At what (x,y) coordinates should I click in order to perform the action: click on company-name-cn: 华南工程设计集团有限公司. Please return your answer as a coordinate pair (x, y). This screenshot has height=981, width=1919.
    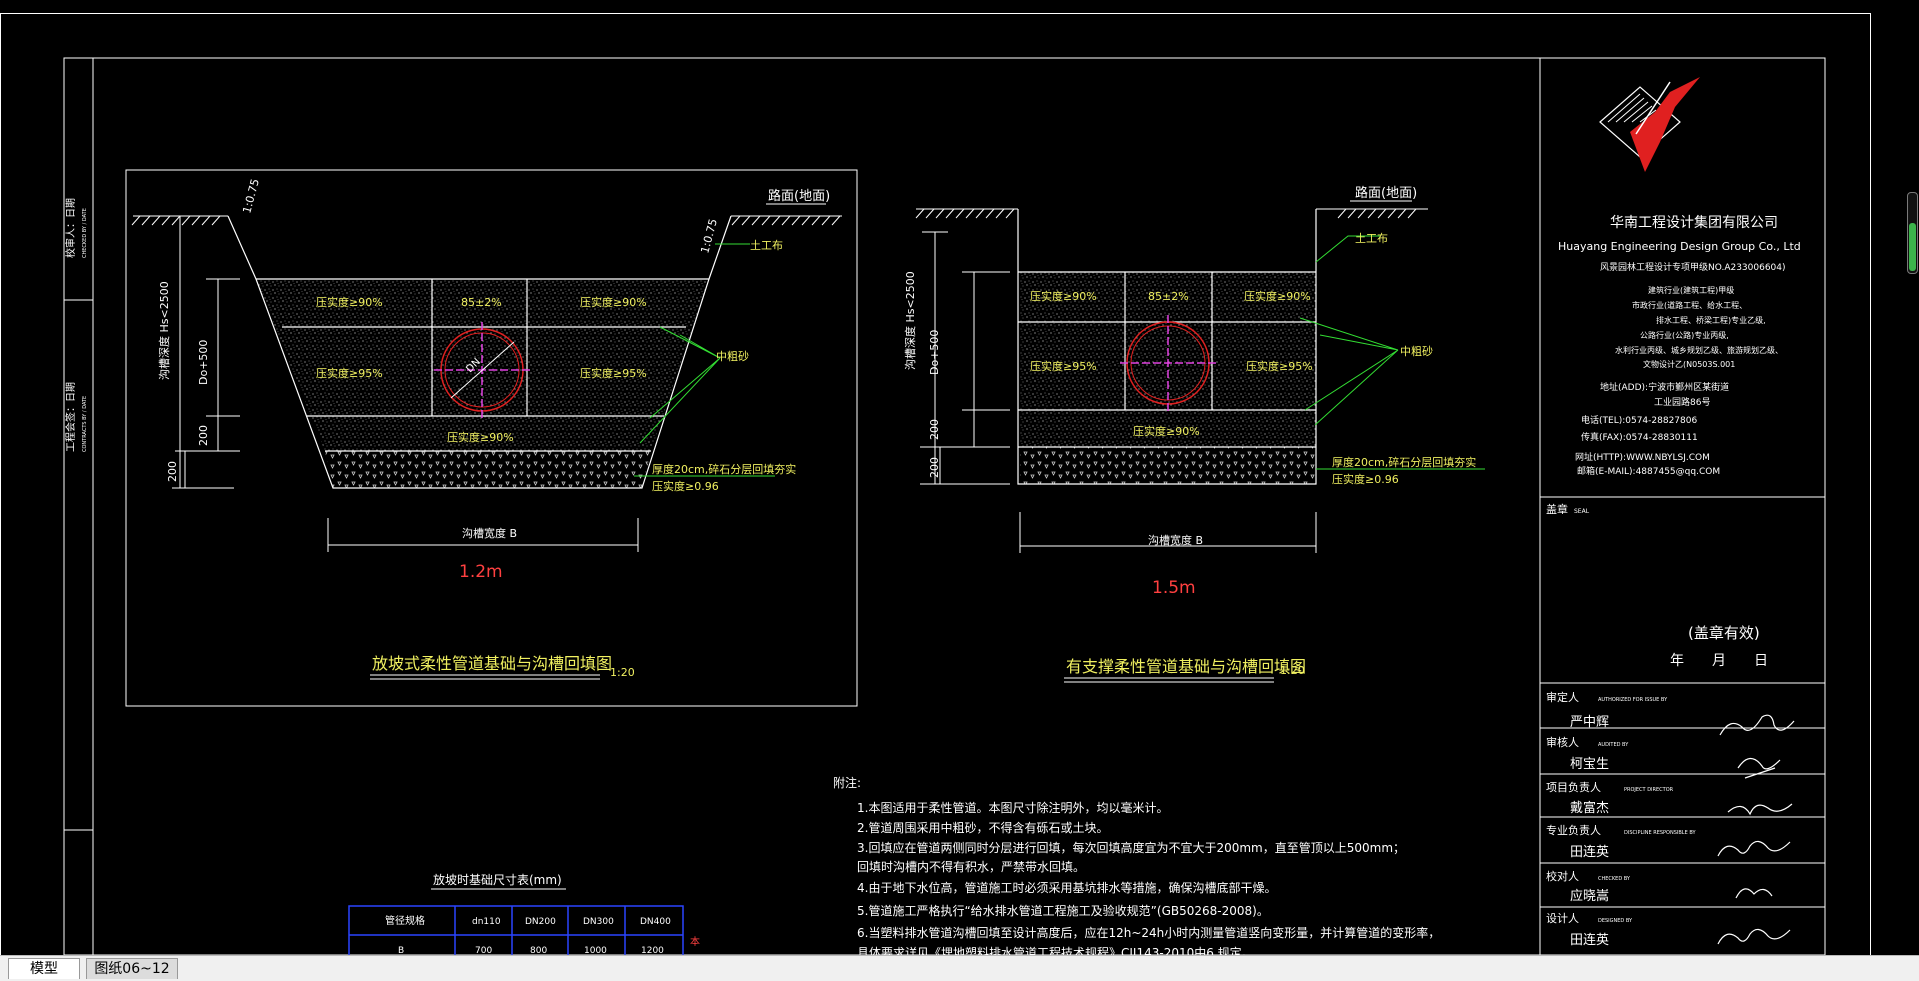
    Looking at the image, I should click on (1694, 222).